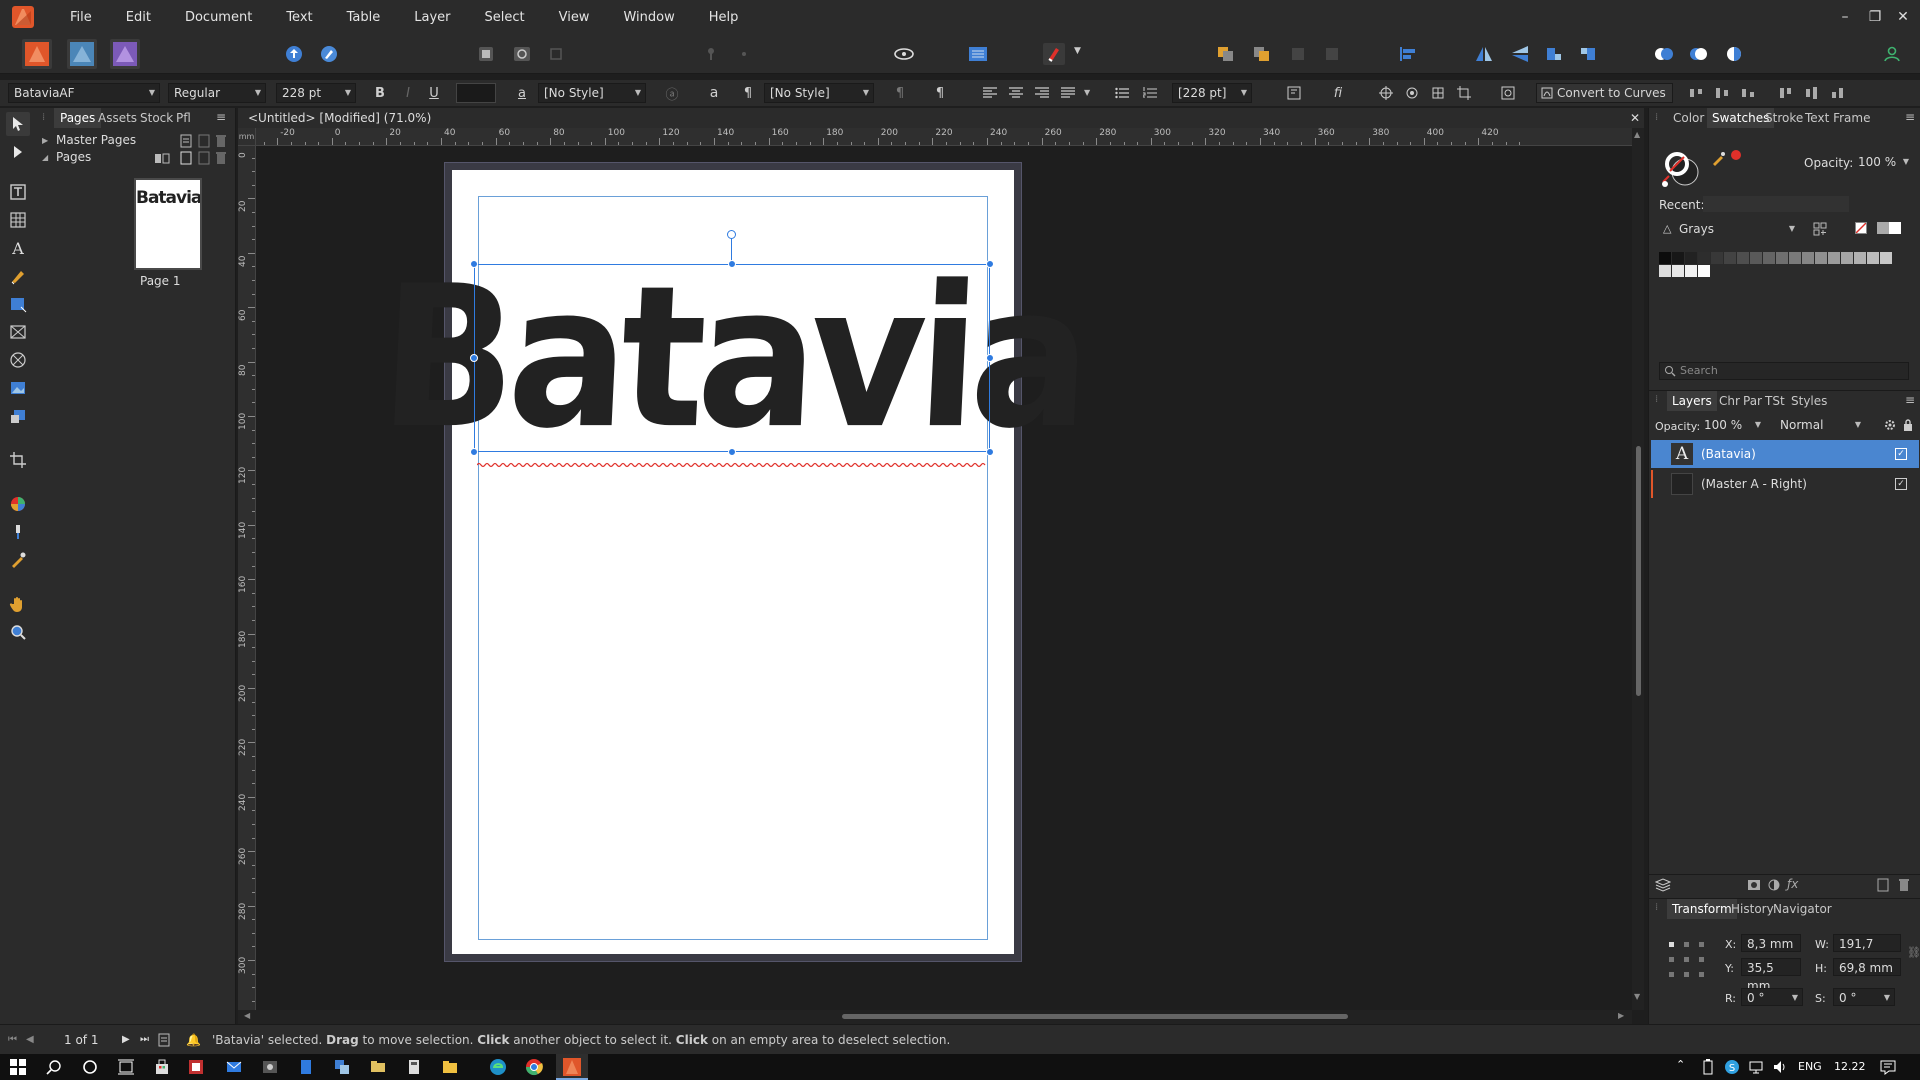 The width and height of the screenshot is (1920, 1080). Describe the element at coordinates (1122, 93) in the screenshot. I see `bullet-list-icon` at that location.